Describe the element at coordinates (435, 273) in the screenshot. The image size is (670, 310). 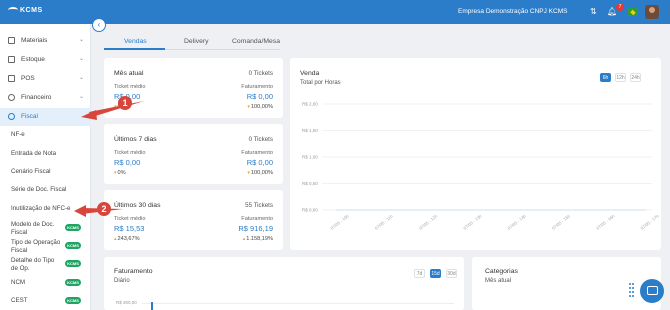
I see `range-15d-button: 15d` at that location.